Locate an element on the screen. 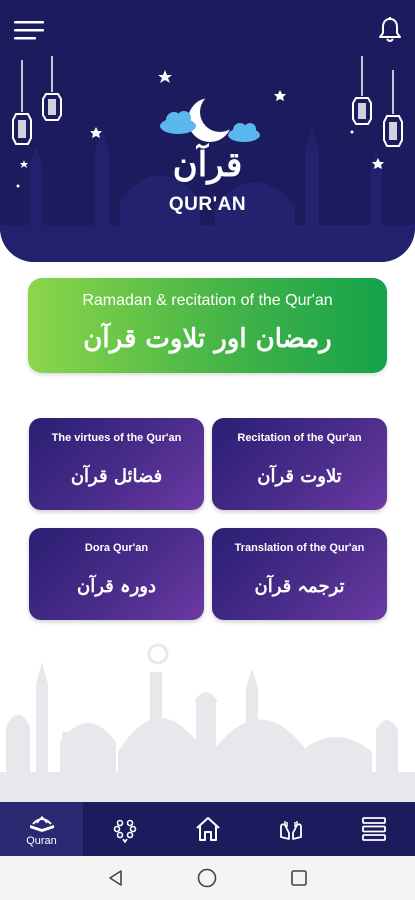 The image size is (415, 900). app-title-arabic: قرآن is located at coordinates (207, 165).